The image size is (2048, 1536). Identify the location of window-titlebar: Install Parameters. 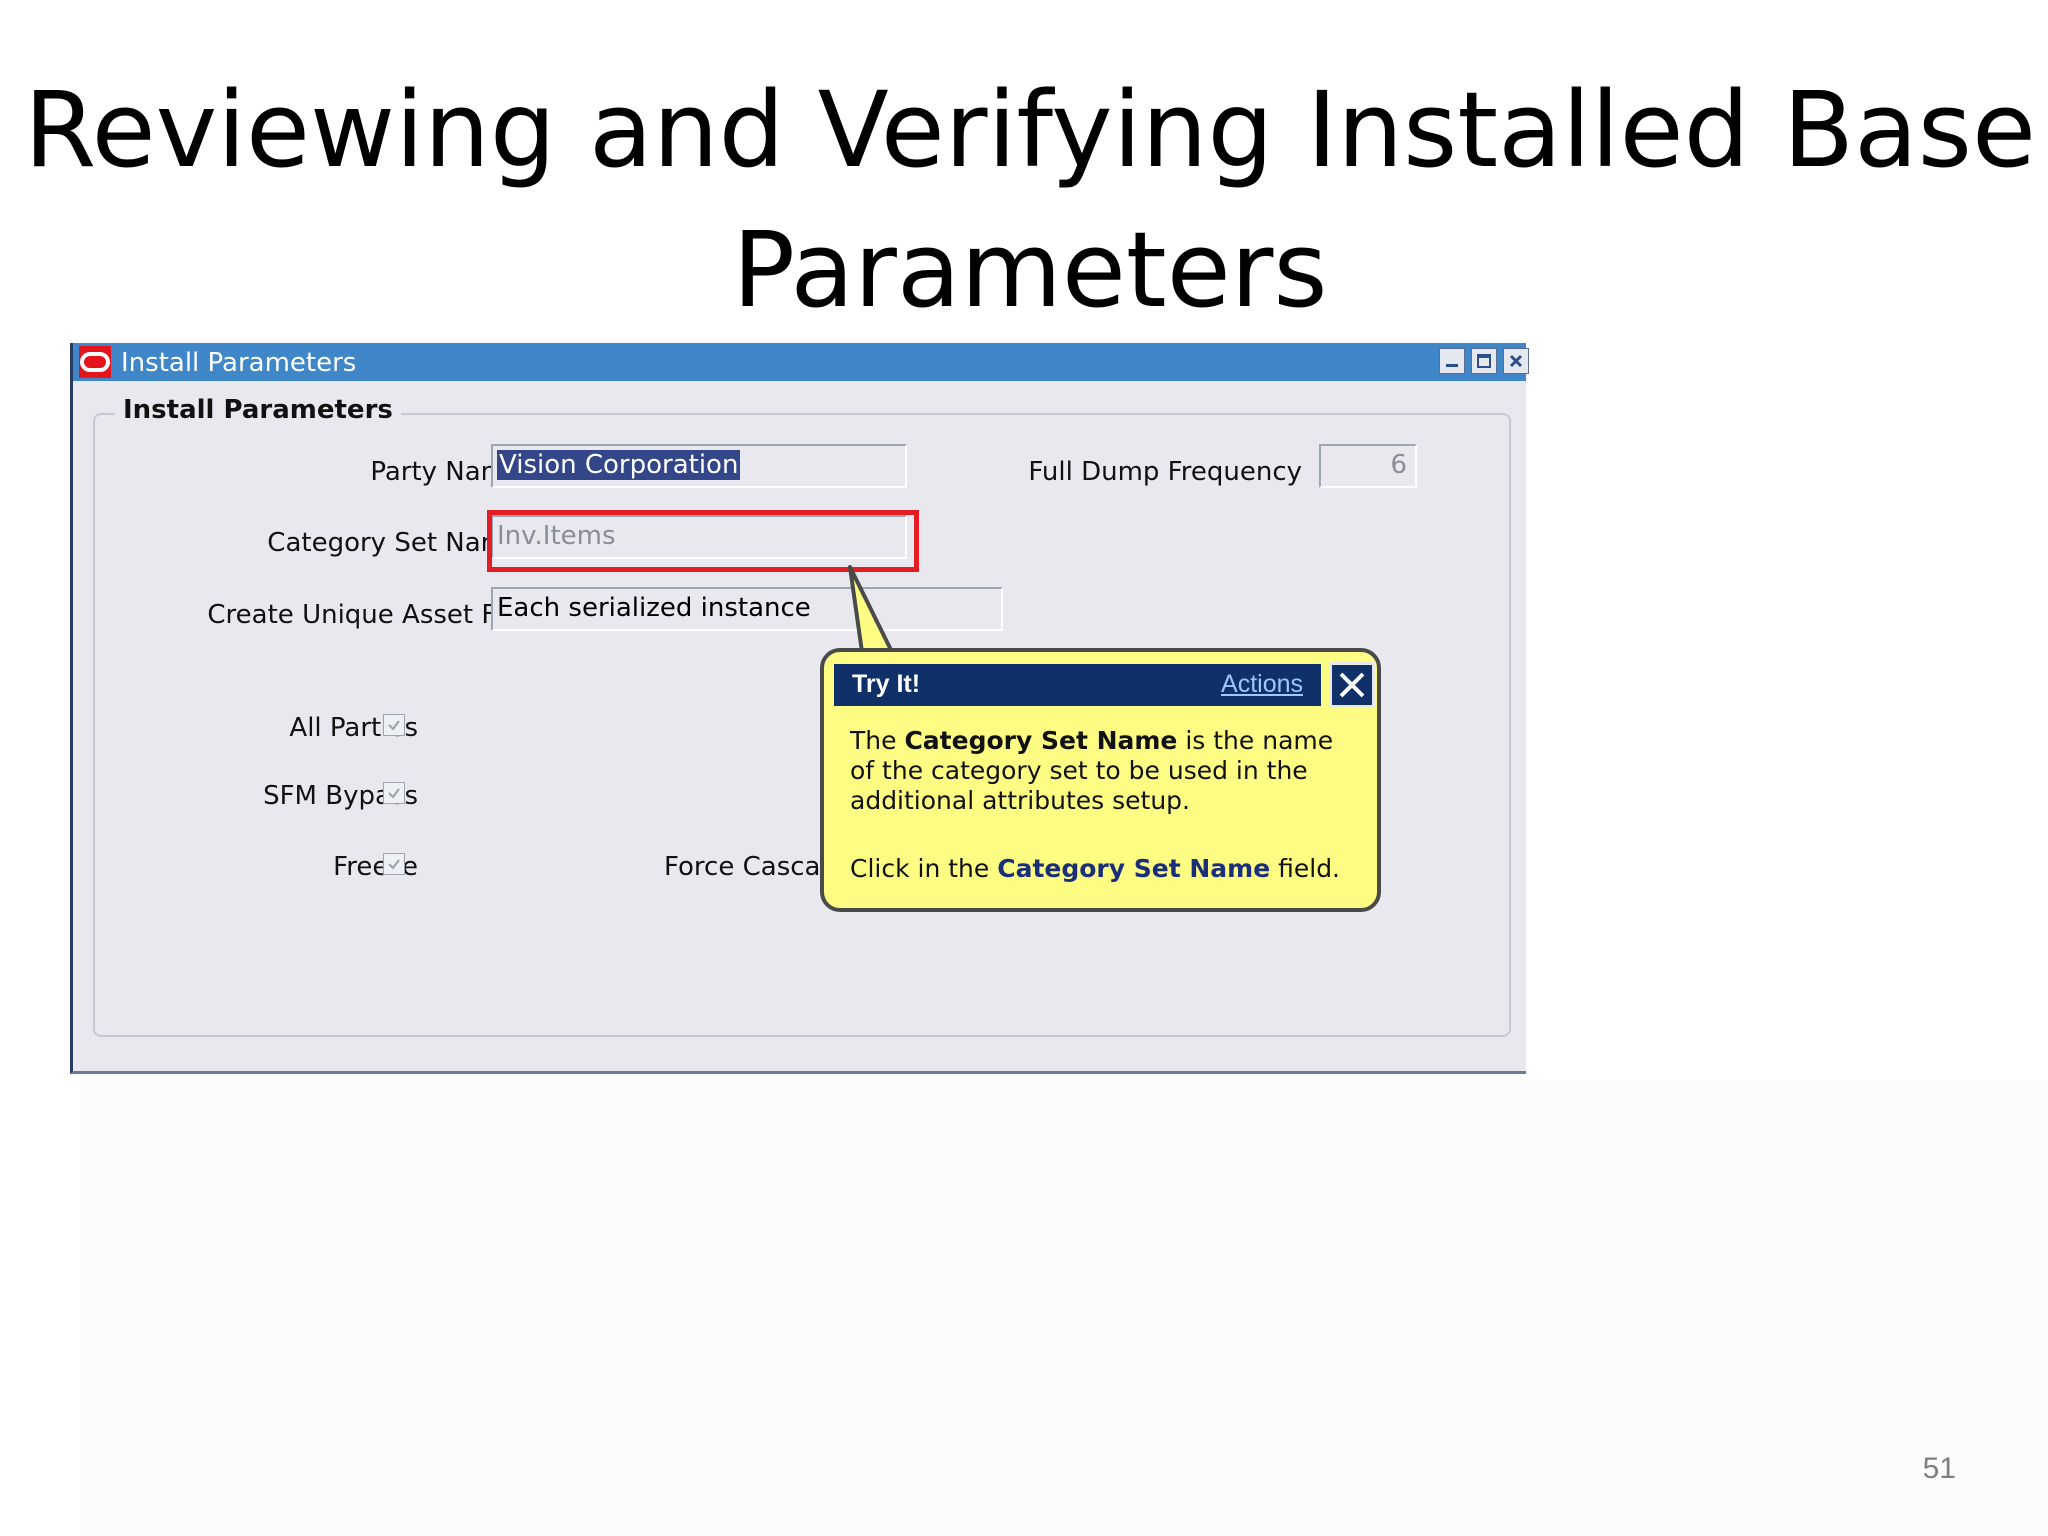
(801, 362).